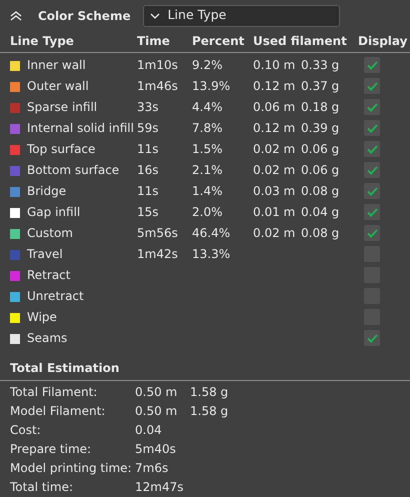 The height and width of the screenshot is (497, 410). What do you see at coordinates (48, 275) in the screenshot?
I see `line-type-name: Retract` at bounding box center [48, 275].